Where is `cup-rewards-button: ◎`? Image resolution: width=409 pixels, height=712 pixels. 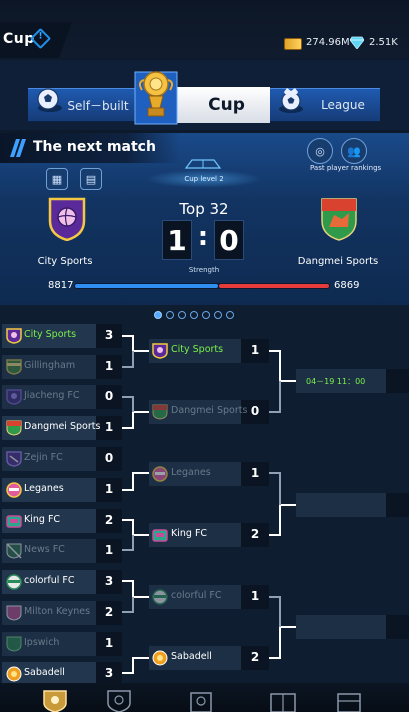
cup-rewards-button: ◎ is located at coordinates (320, 151).